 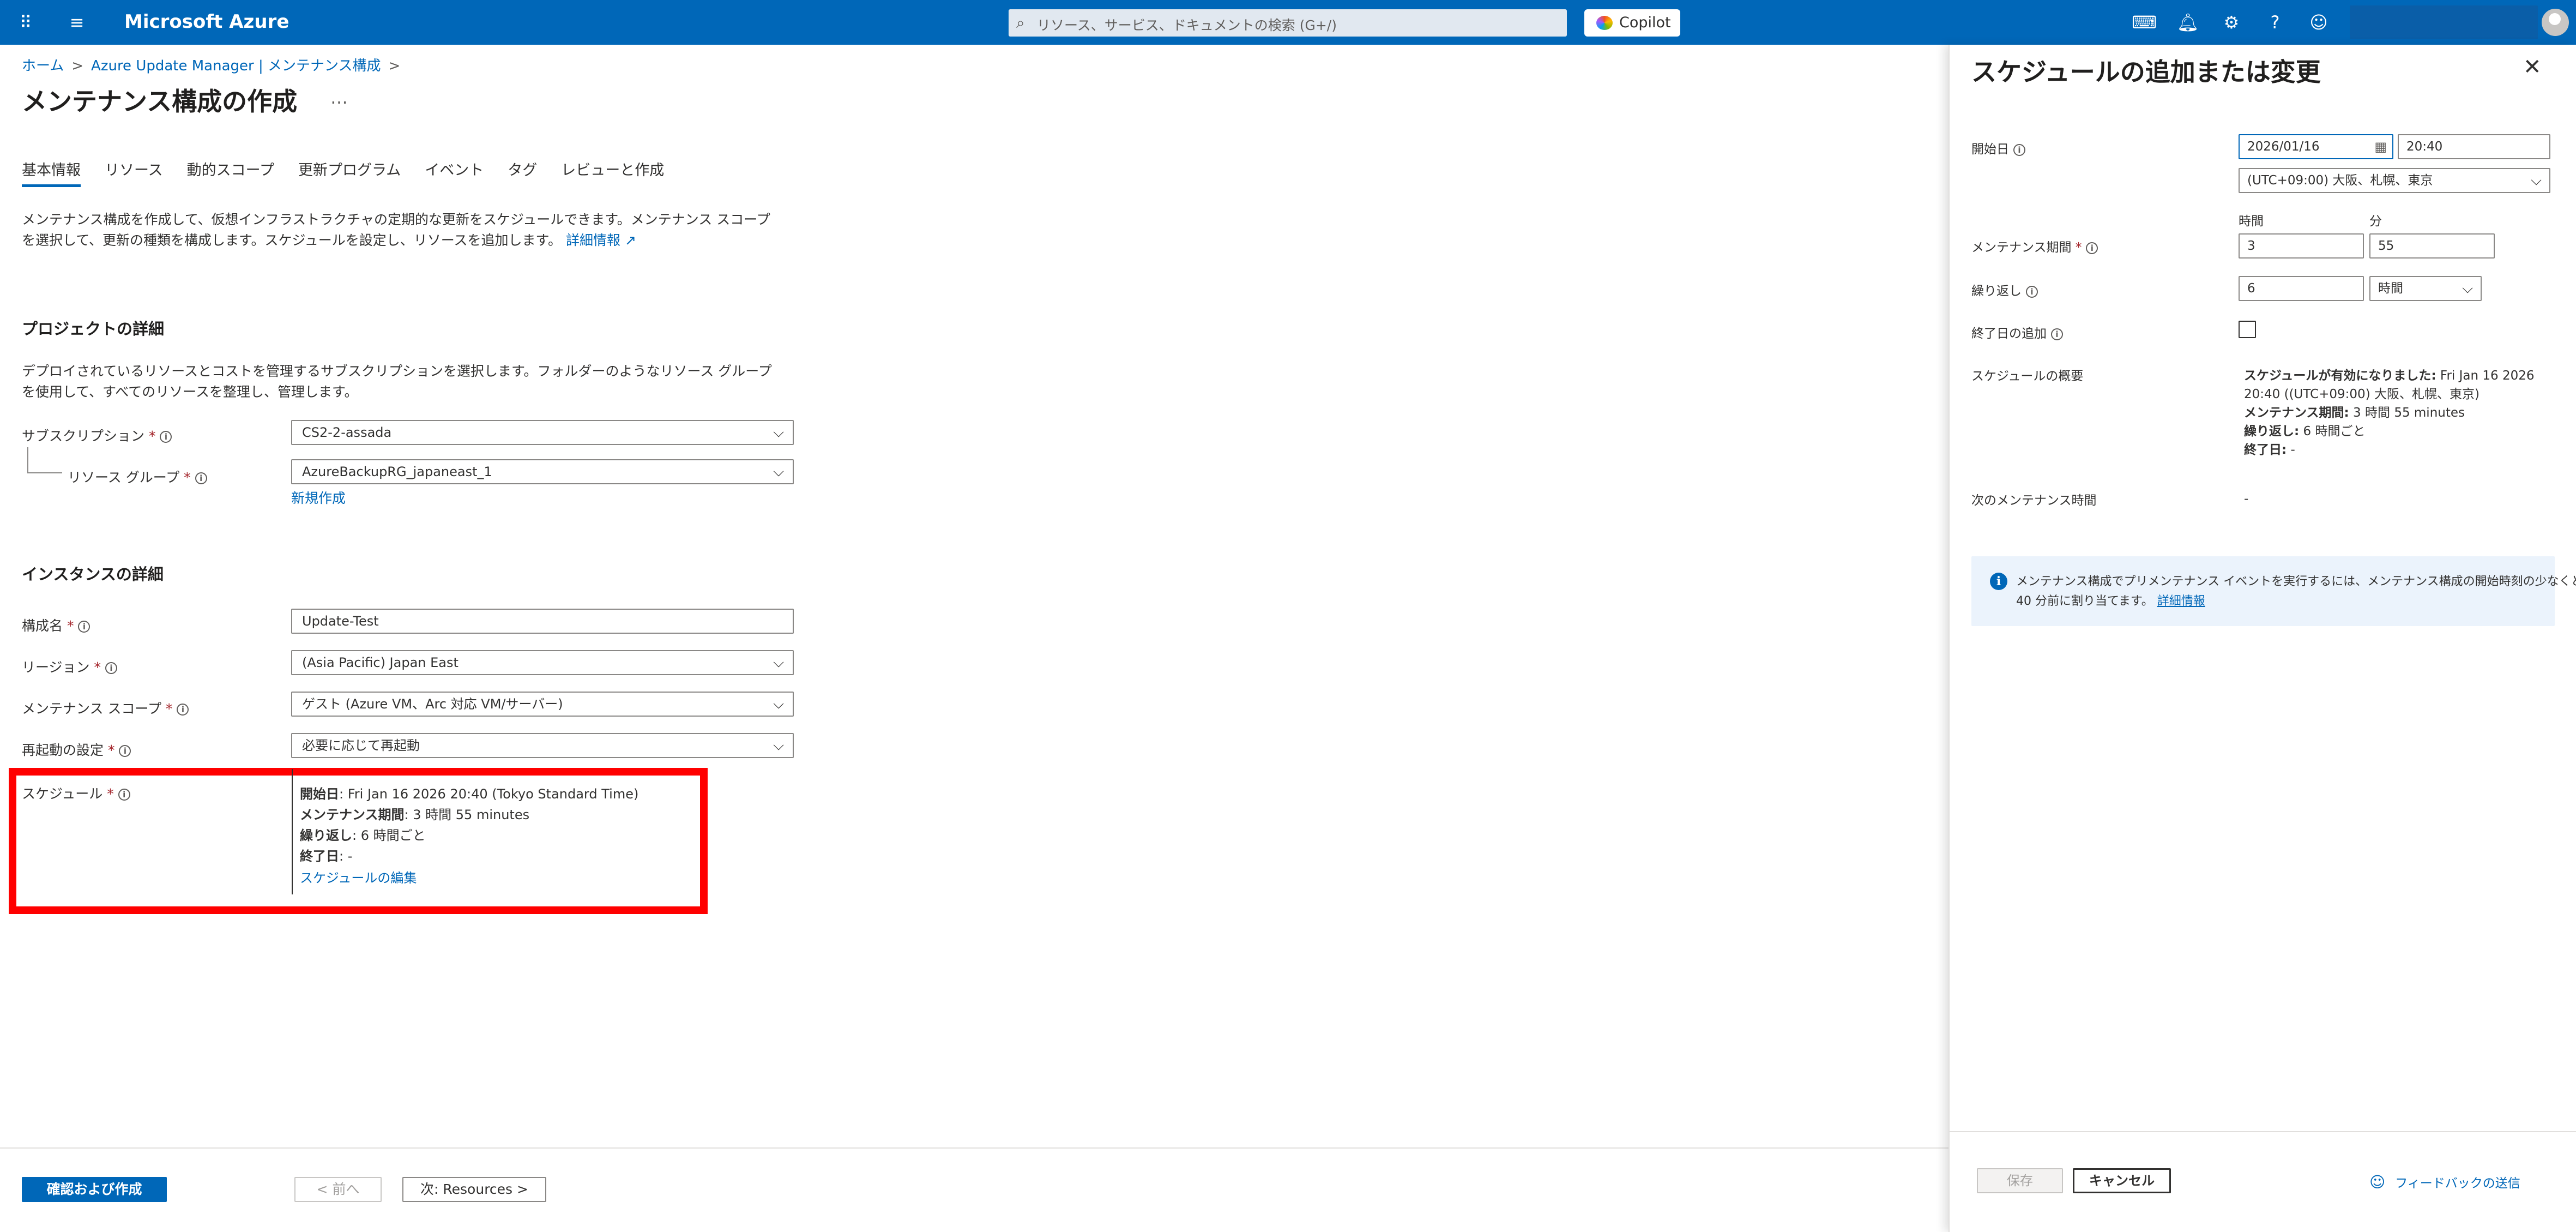 I want to click on review-create-button: 確認および作成, so click(x=95, y=1189).